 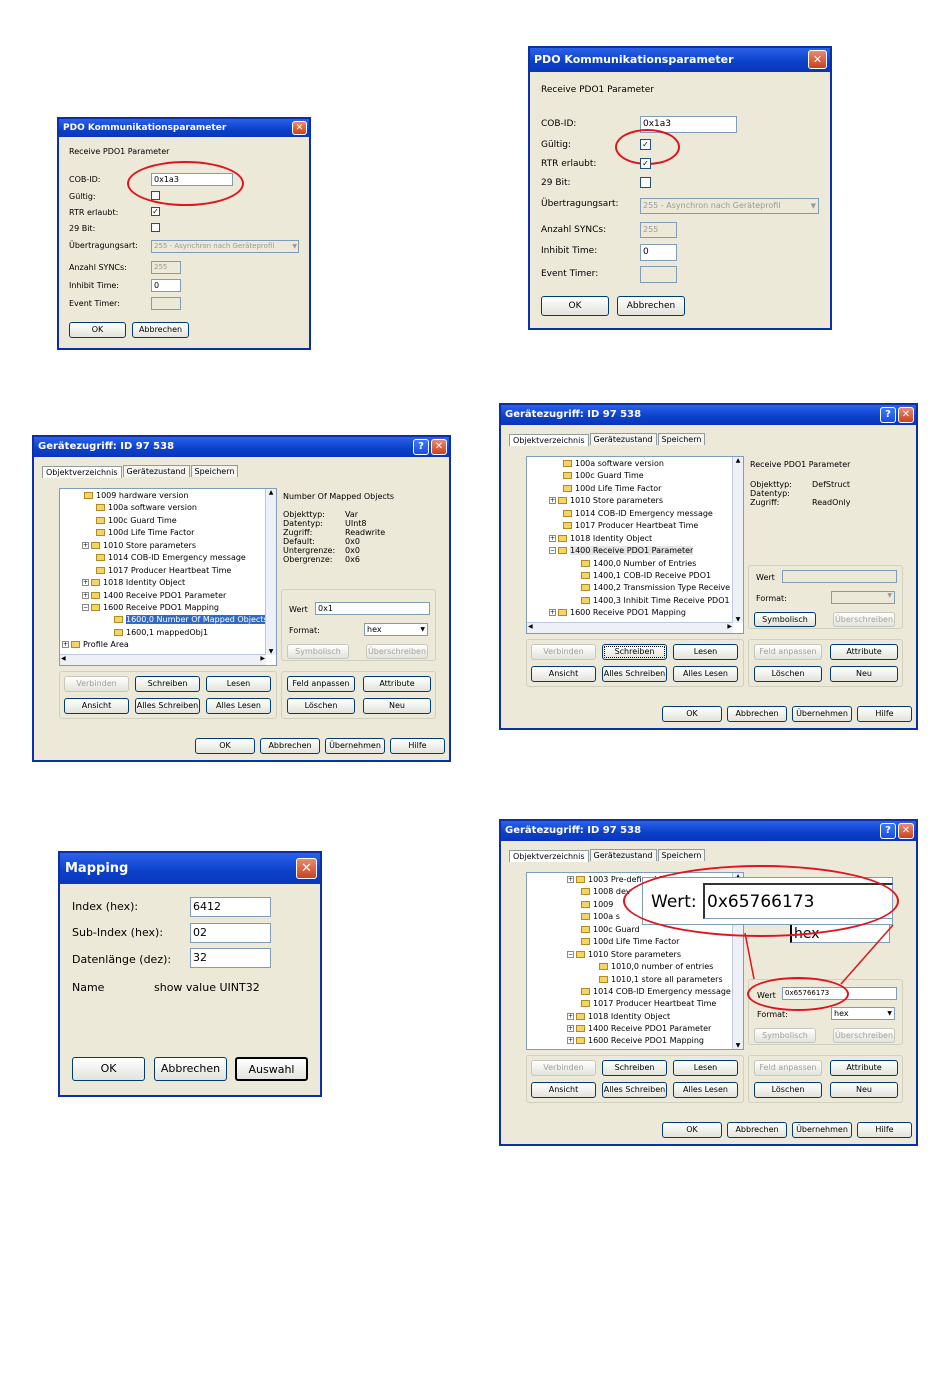 What do you see at coordinates (658, 274) in the screenshot?
I see `event-timer-input` at bounding box center [658, 274].